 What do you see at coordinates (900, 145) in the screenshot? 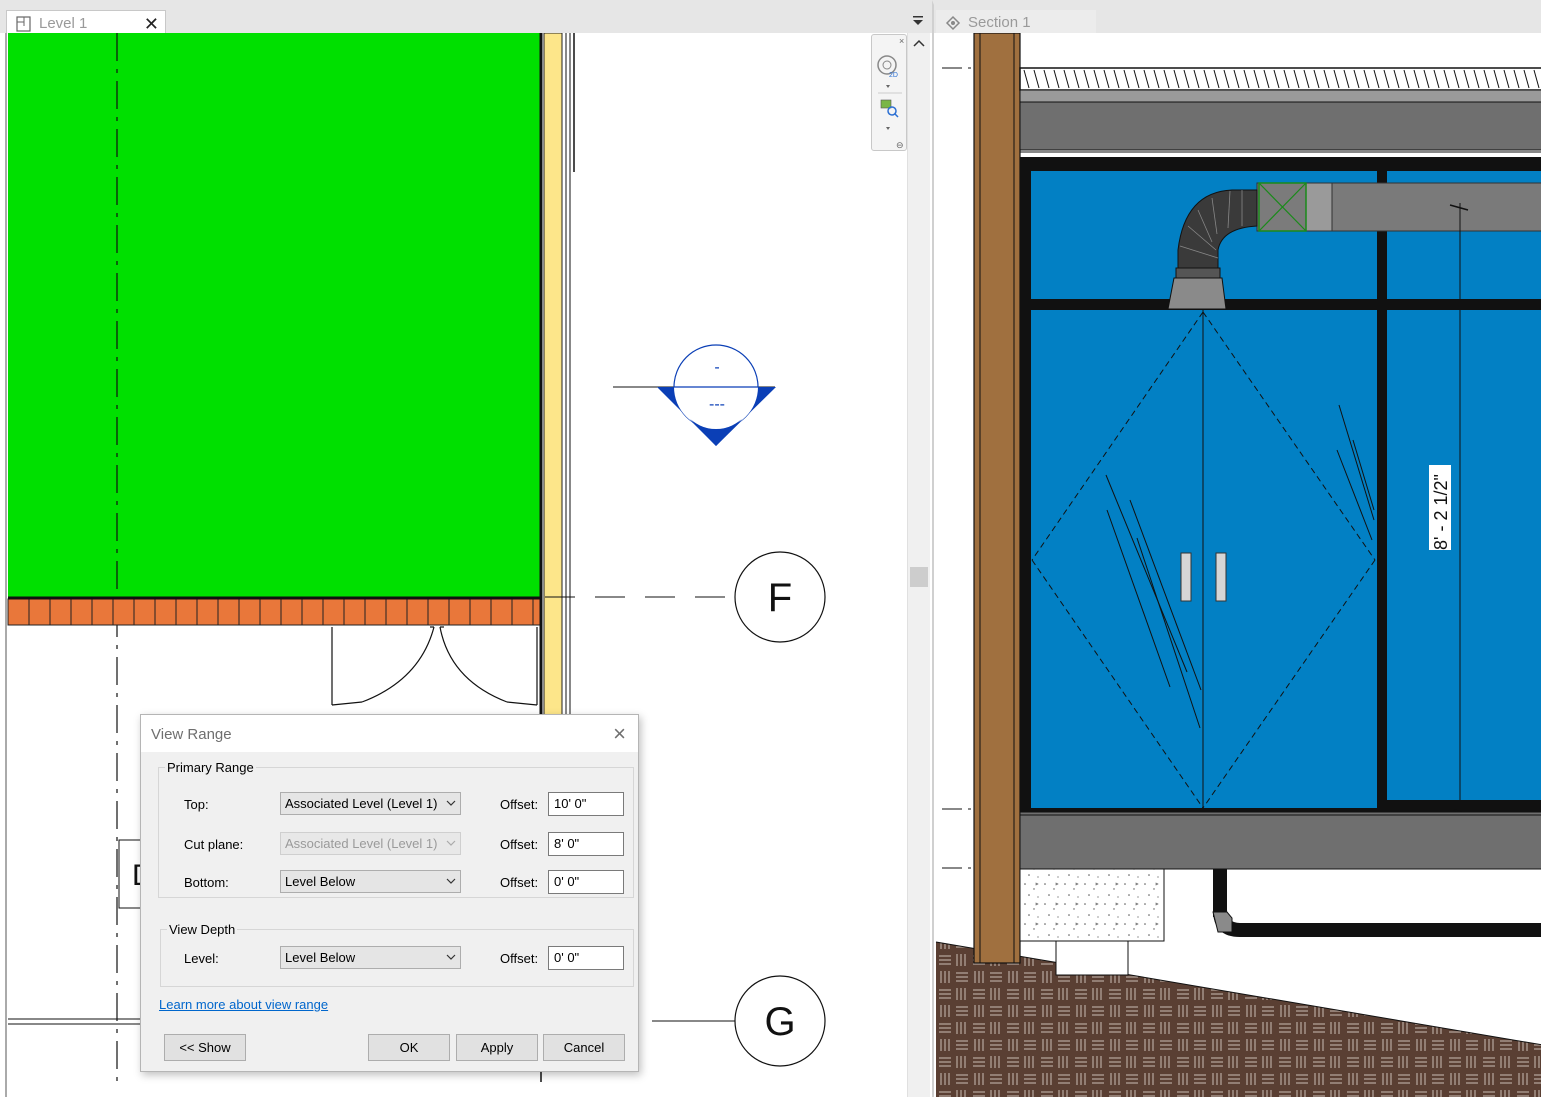
I see `navbar-options-icon: ⊖` at bounding box center [900, 145].